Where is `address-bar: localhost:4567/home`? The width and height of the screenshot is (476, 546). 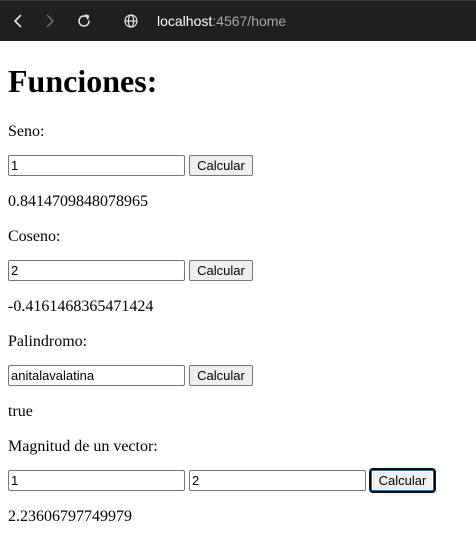 address-bar: localhost:4567/home is located at coordinates (221, 21).